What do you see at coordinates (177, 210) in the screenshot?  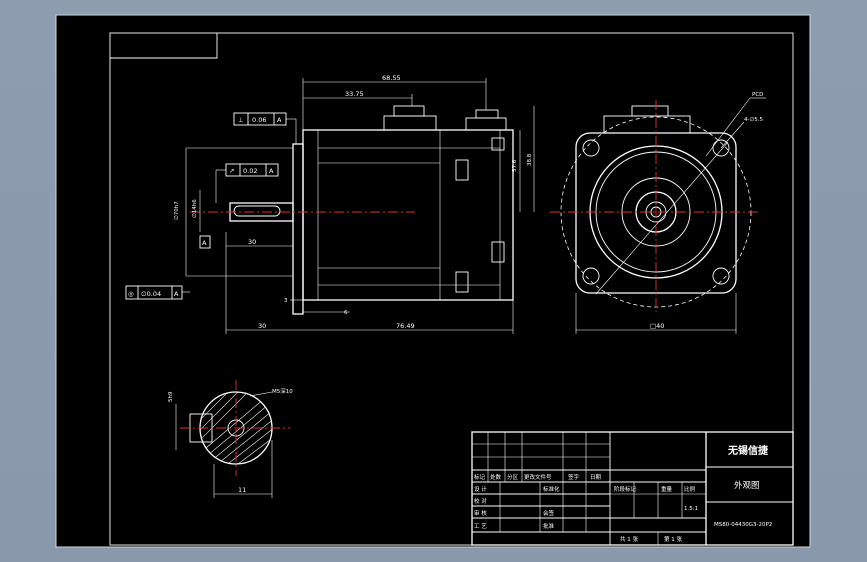 I see `svg-text: ∅70h7` at bounding box center [177, 210].